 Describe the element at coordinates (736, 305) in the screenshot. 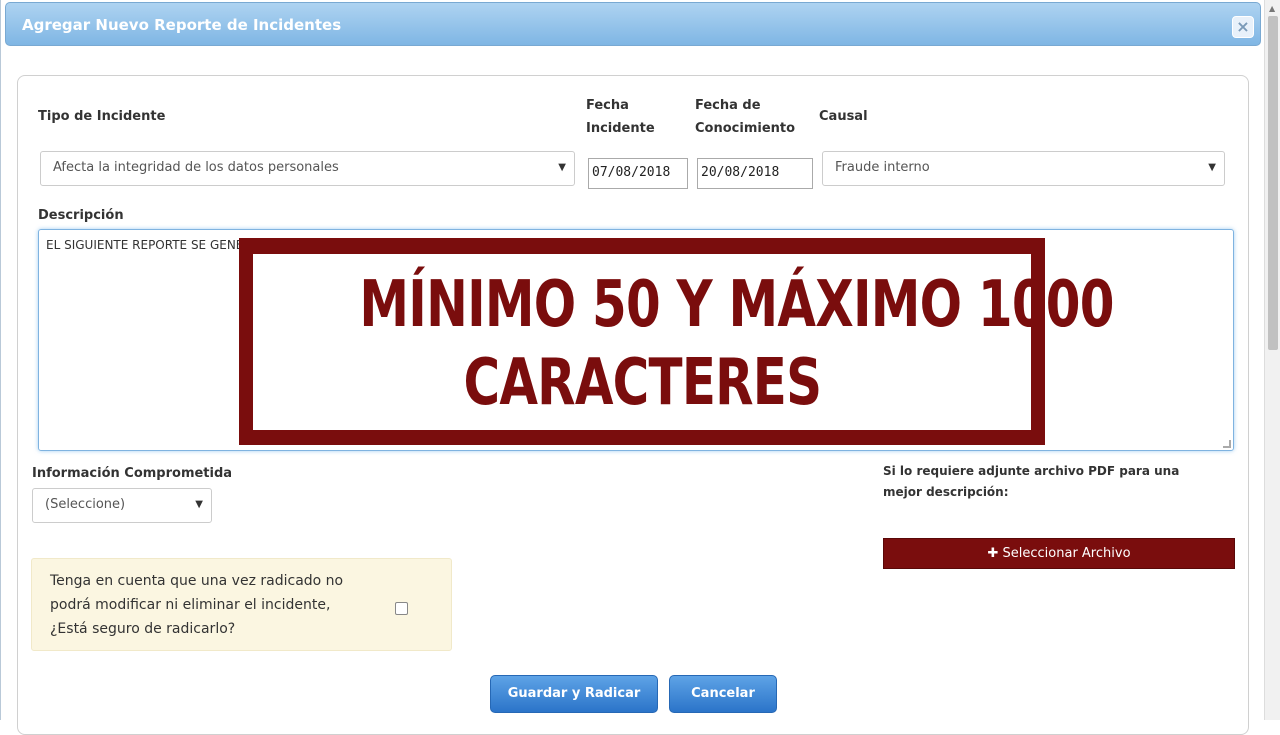

I see `banner-line-1: MÍNIMO 50 Y MÁXIMO 1000` at that location.